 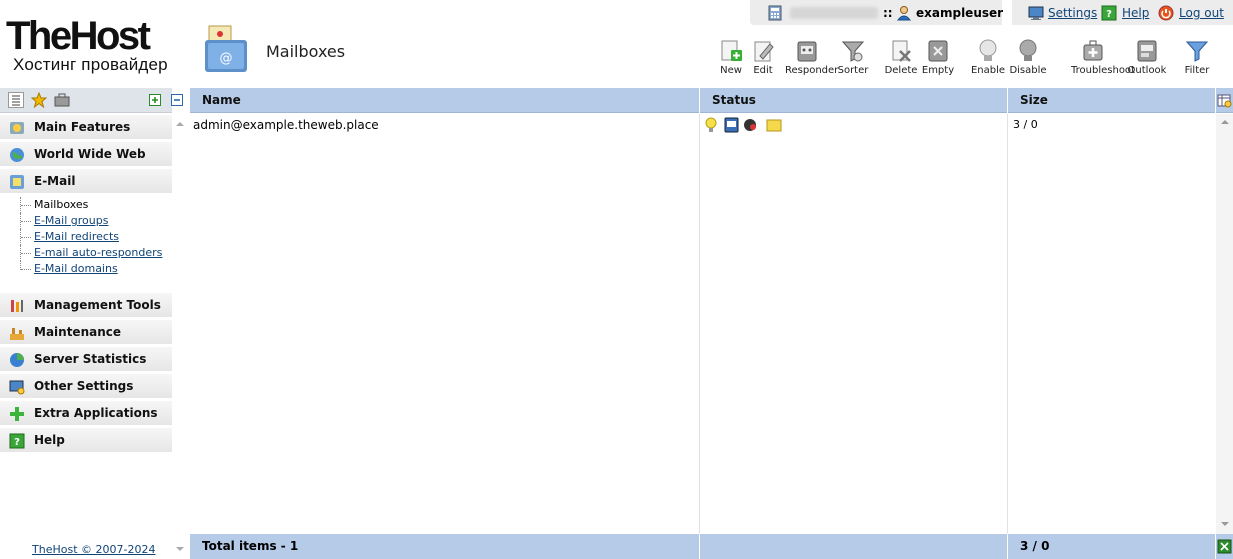 I want to click on sidebar-group-server-statistics: Server Statistics, so click(x=86, y=359).